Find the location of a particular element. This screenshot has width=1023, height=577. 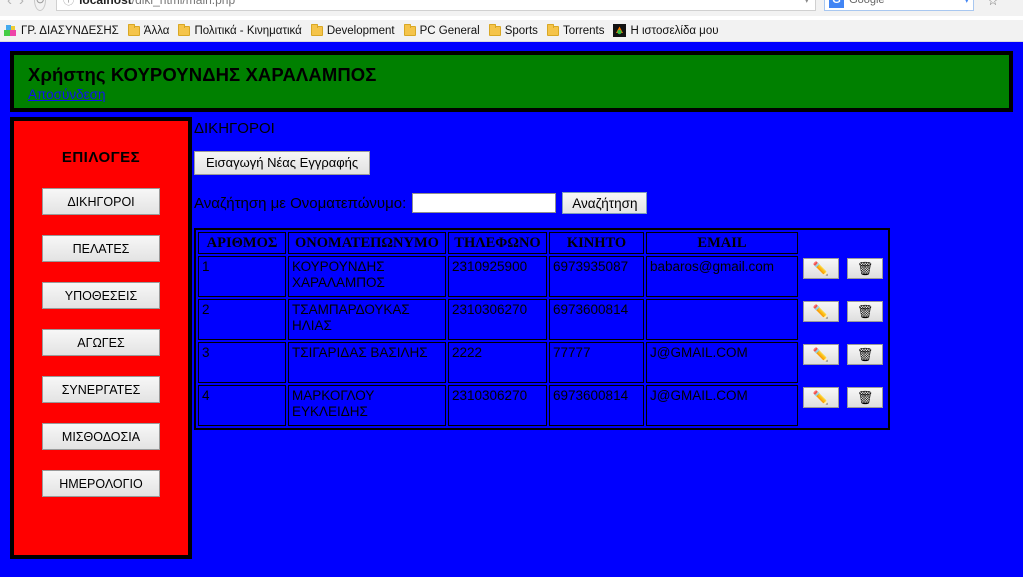

url-path: /diki_html/main.php is located at coordinates (183, 3).